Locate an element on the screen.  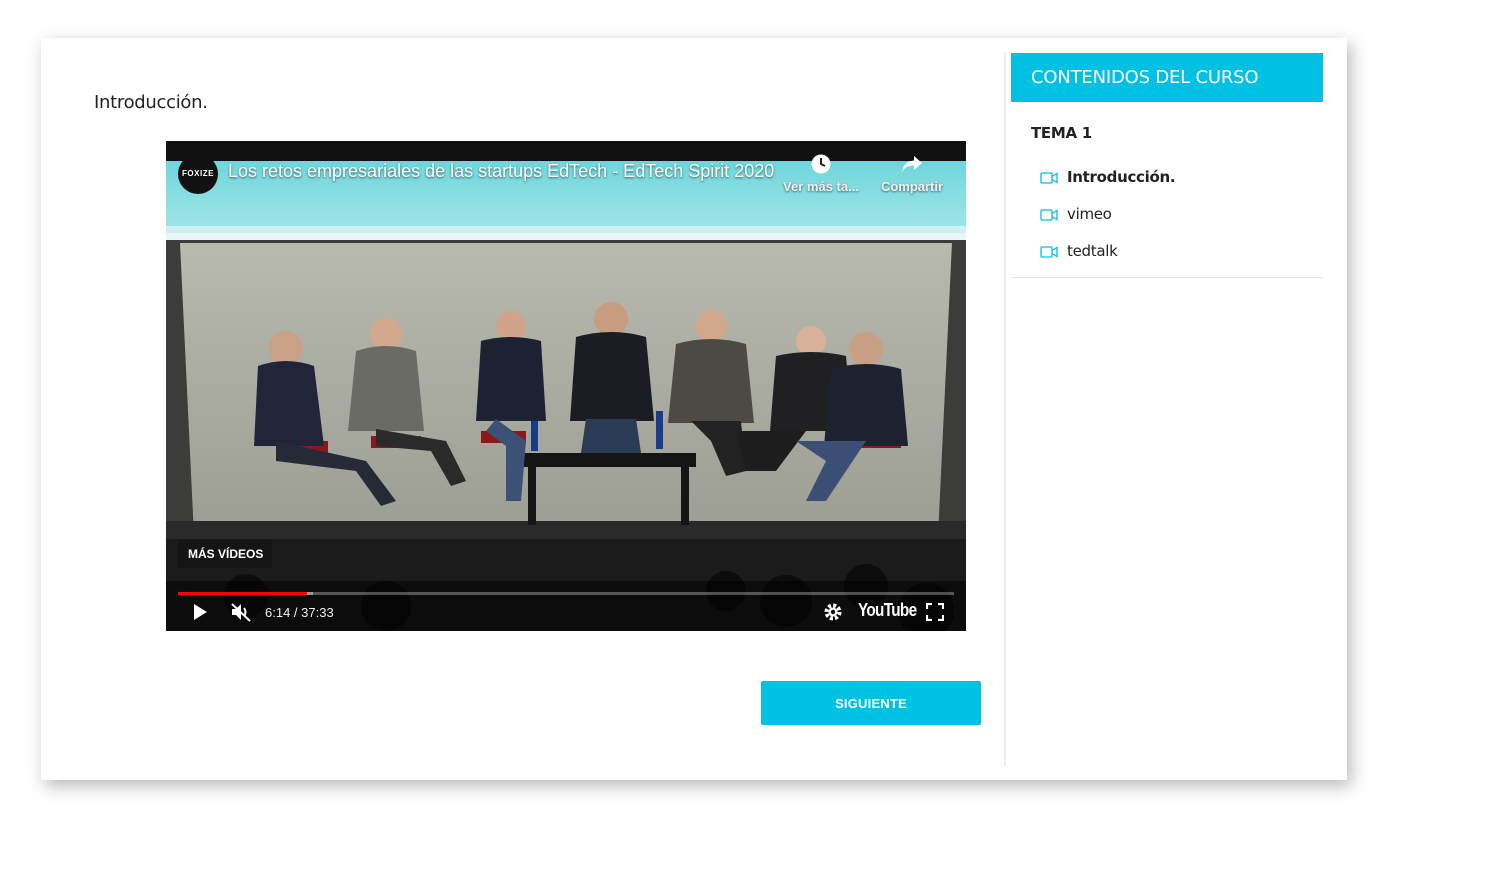
progress-bar is located at coordinates (566, 593).